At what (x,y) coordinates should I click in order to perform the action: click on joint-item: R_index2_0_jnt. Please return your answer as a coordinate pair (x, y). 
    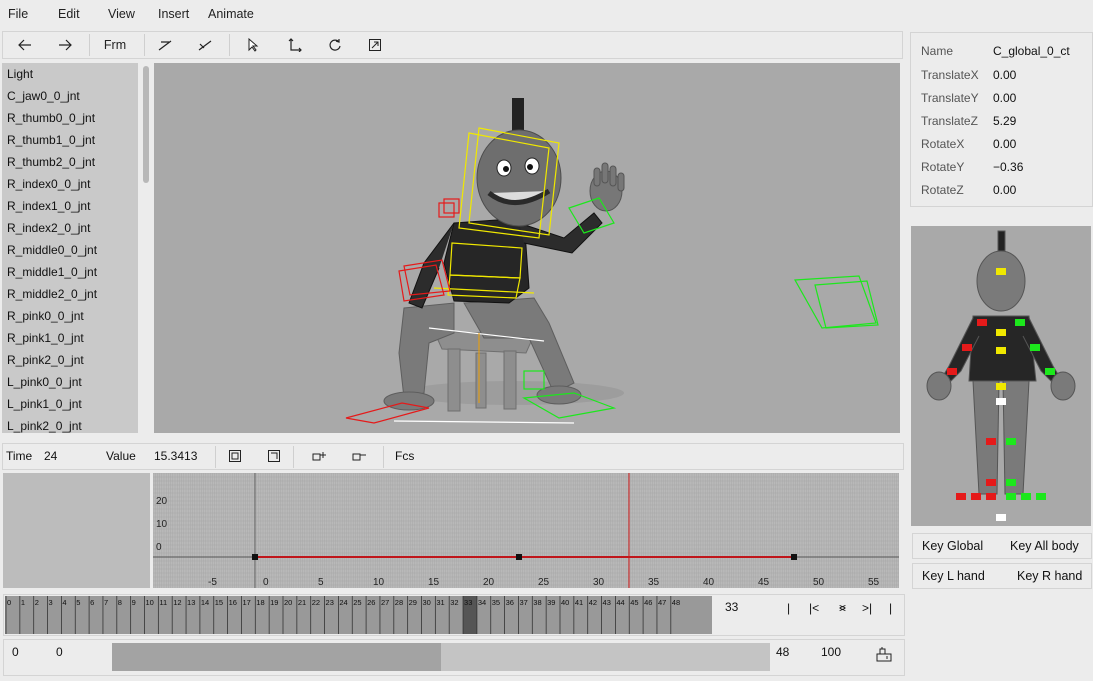
    Looking at the image, I should click on (70, 228).